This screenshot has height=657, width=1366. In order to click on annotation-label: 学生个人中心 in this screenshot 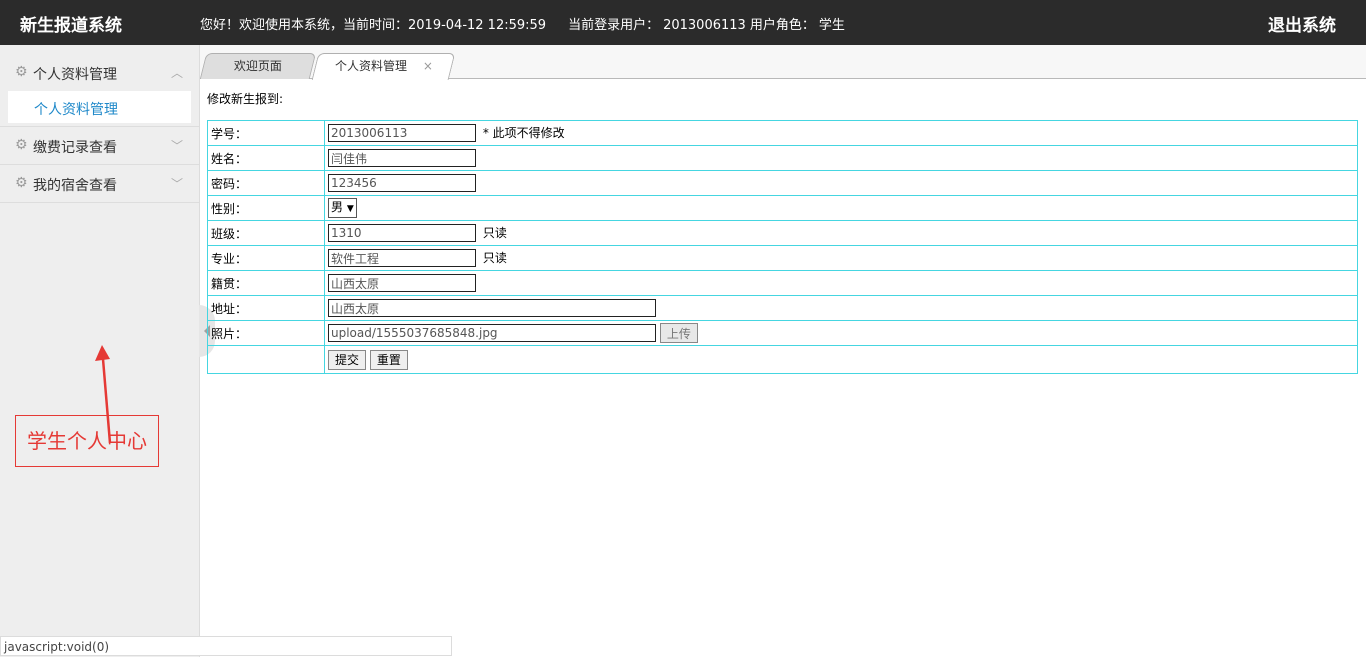, I will do `click(87, 441)`.